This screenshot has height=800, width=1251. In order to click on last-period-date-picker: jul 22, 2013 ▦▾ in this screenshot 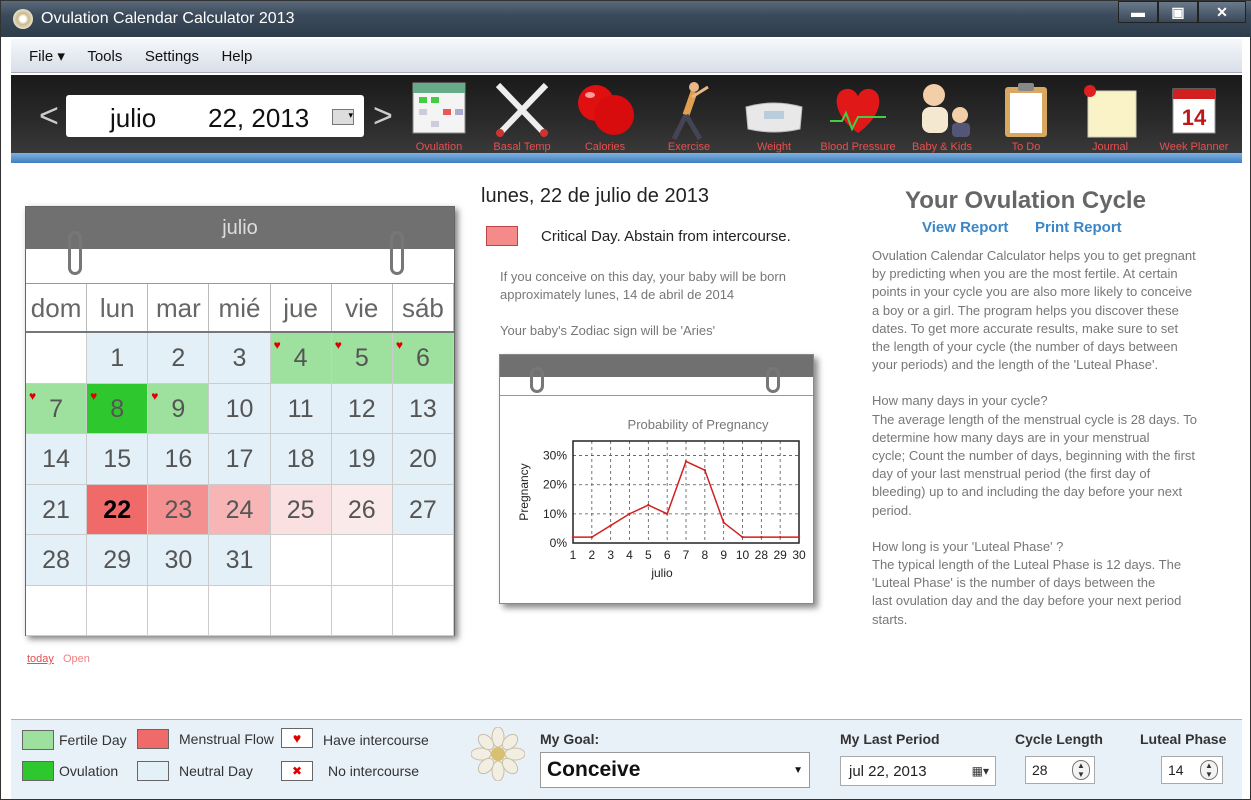, I will do `click(918, 771)`.